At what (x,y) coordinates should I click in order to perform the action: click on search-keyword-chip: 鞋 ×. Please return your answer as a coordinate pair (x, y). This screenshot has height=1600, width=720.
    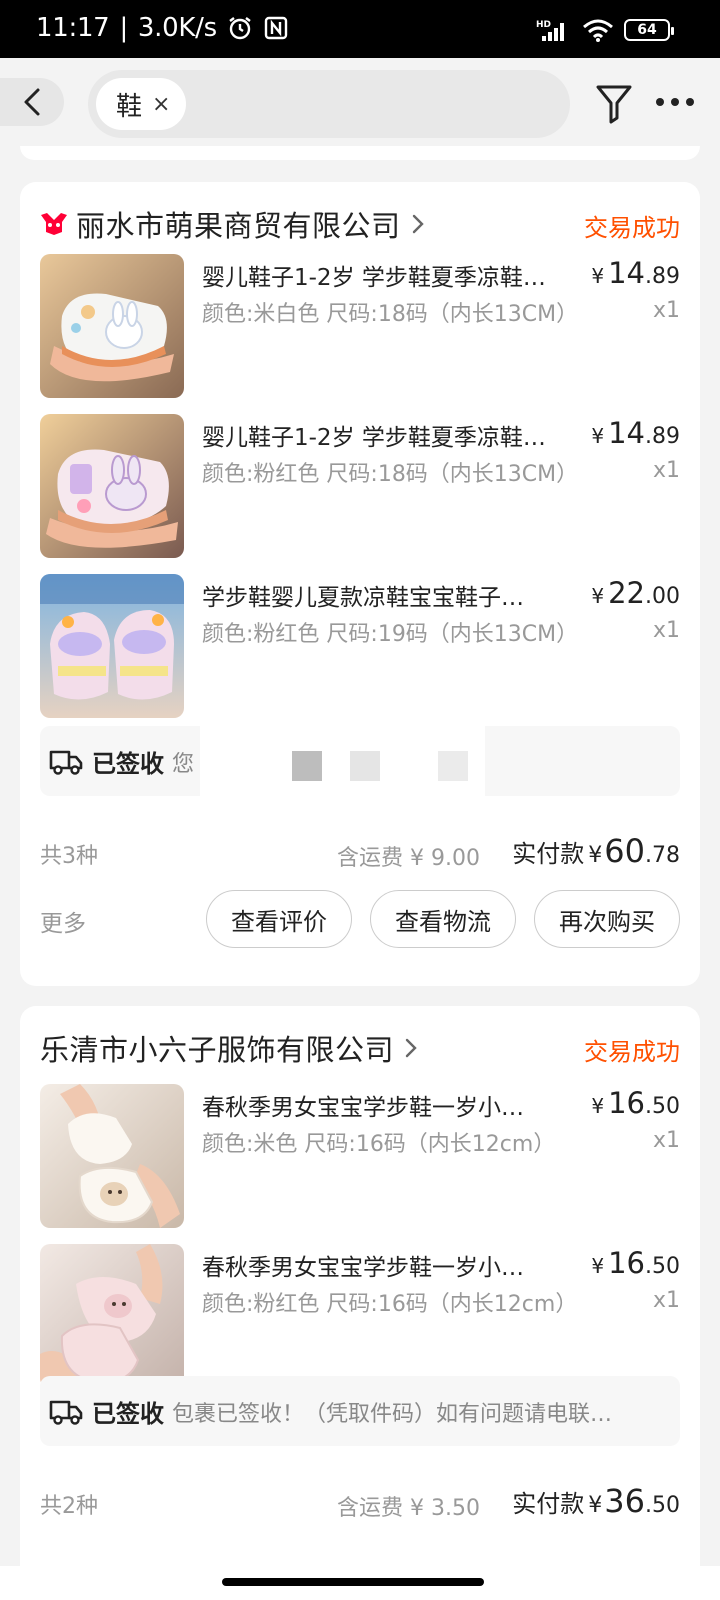
    Looking at the image, I should click on (141, 104).